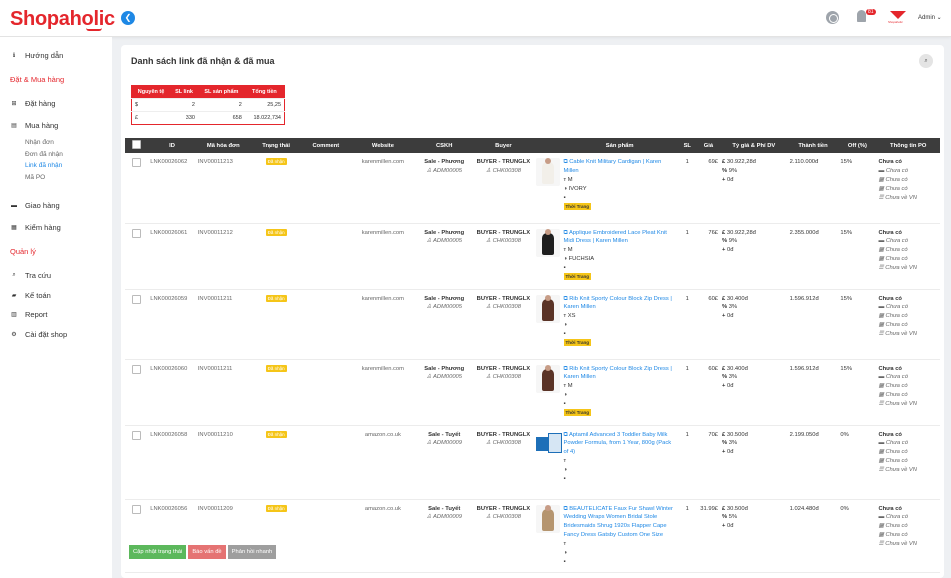 Image resolution: width=951 pixels, height=578 pixels. I want to click on sidebar-subitem: Nhận đơn, so click(34, 142).